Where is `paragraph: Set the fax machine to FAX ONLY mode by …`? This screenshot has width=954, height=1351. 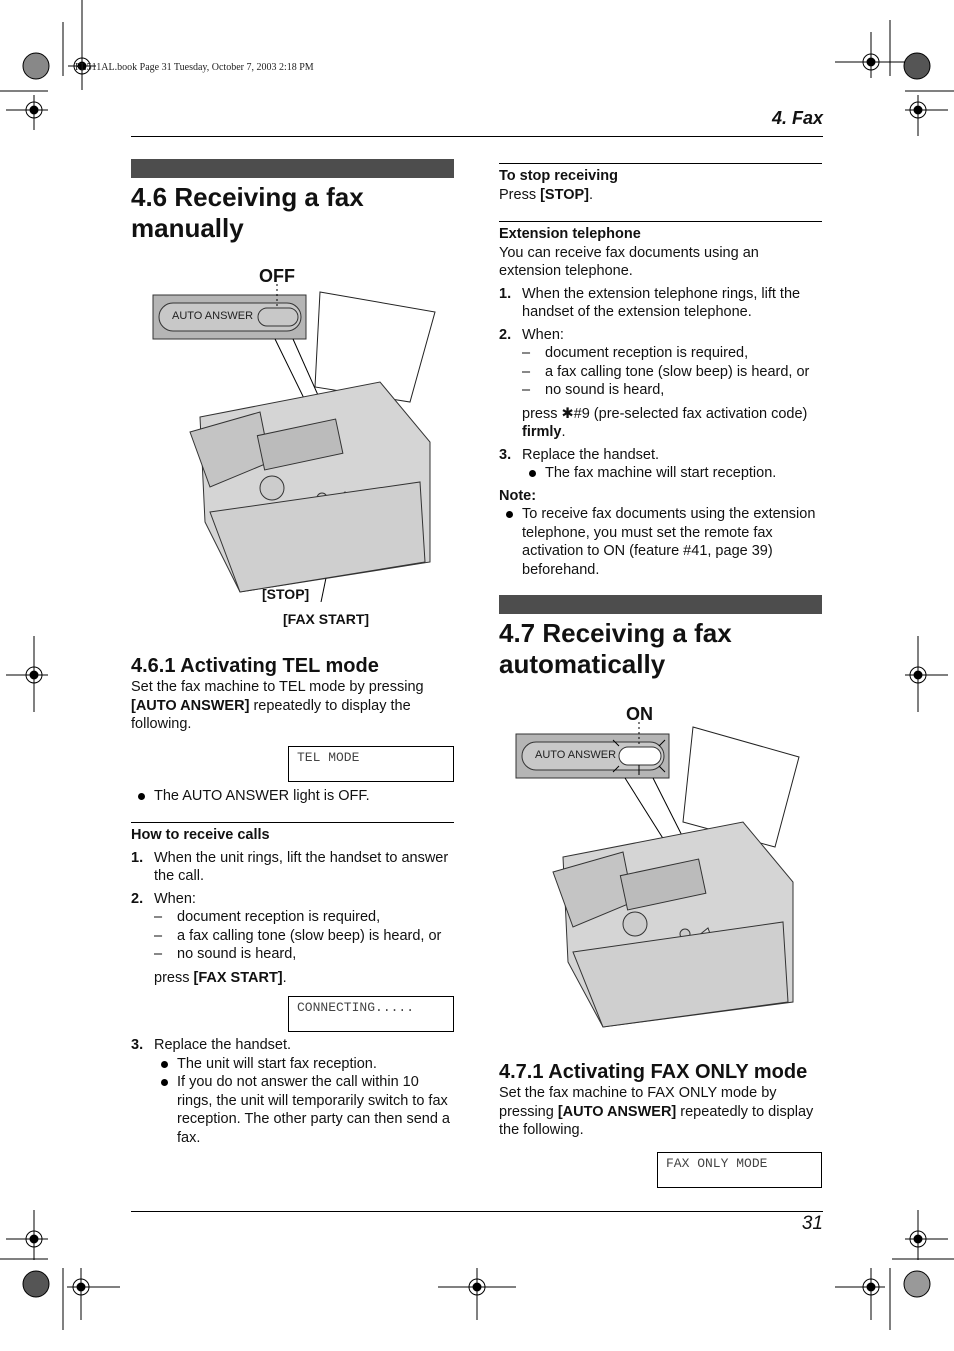
paragraph: Set the fax machine to FAX ONLY mode by … is located at coordinates (656, 1111).